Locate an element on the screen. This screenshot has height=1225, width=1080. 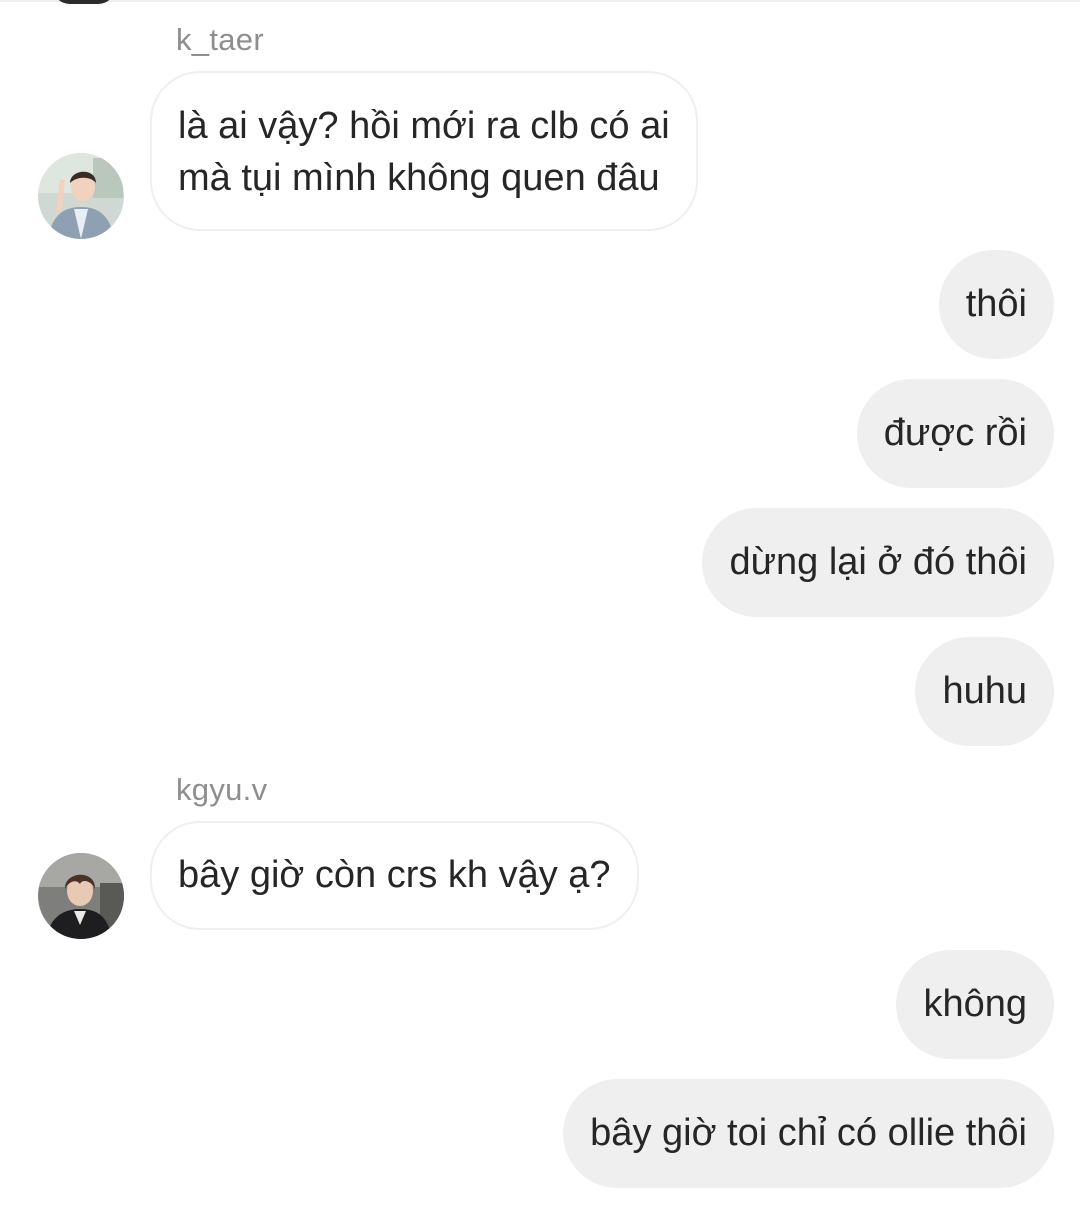
incoming-message-bubble: bây giờ còn crs kh vậy ạ? is located at coordinates (394, 875).